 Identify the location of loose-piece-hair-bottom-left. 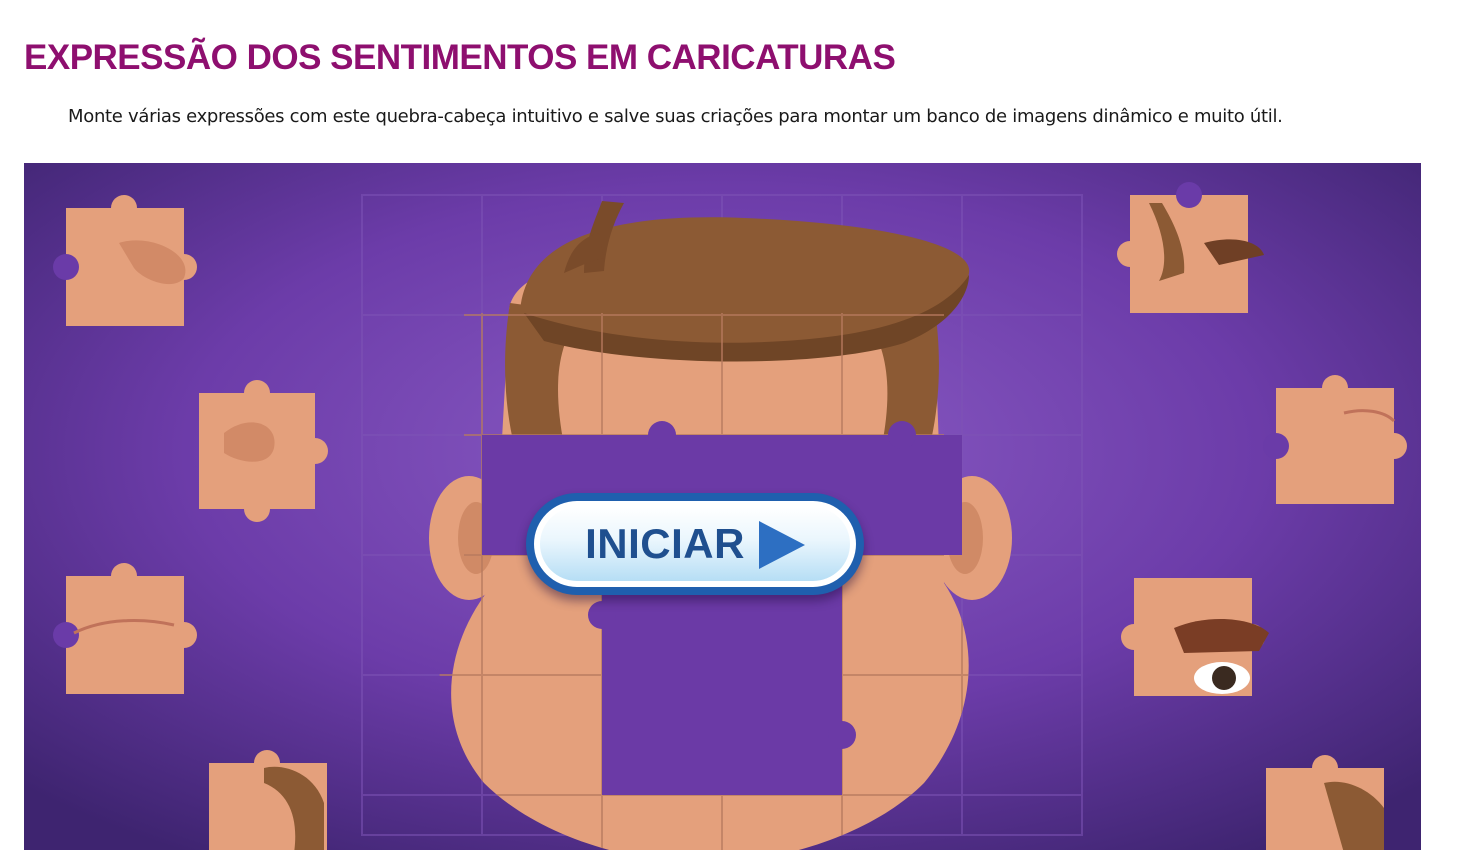
(268, 800).